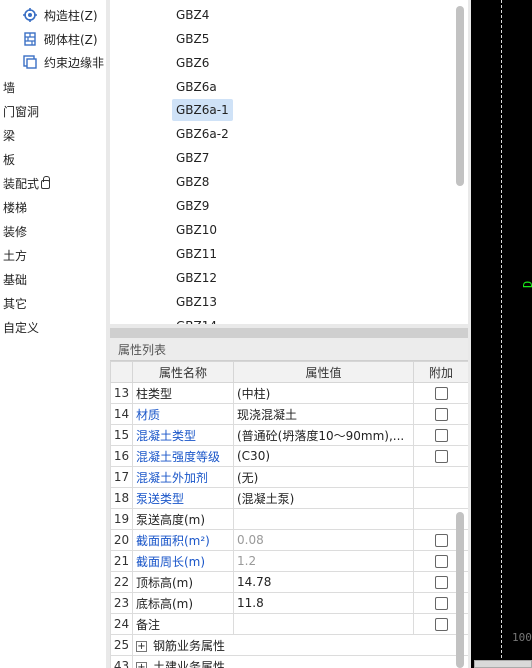  I want to click on masonry-column-icon, so click(30, 39).